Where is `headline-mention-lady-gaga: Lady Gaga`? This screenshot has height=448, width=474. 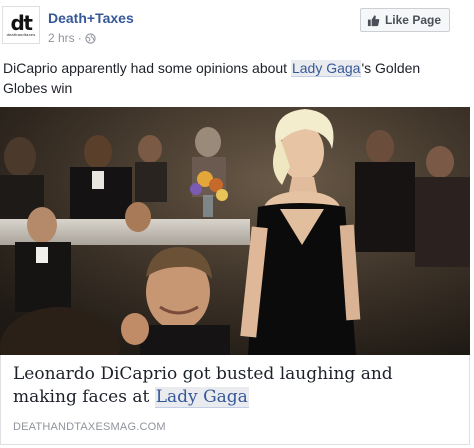 headline-mention-lady-gaga: Lady Gaga is located at coordinates (201, 397).